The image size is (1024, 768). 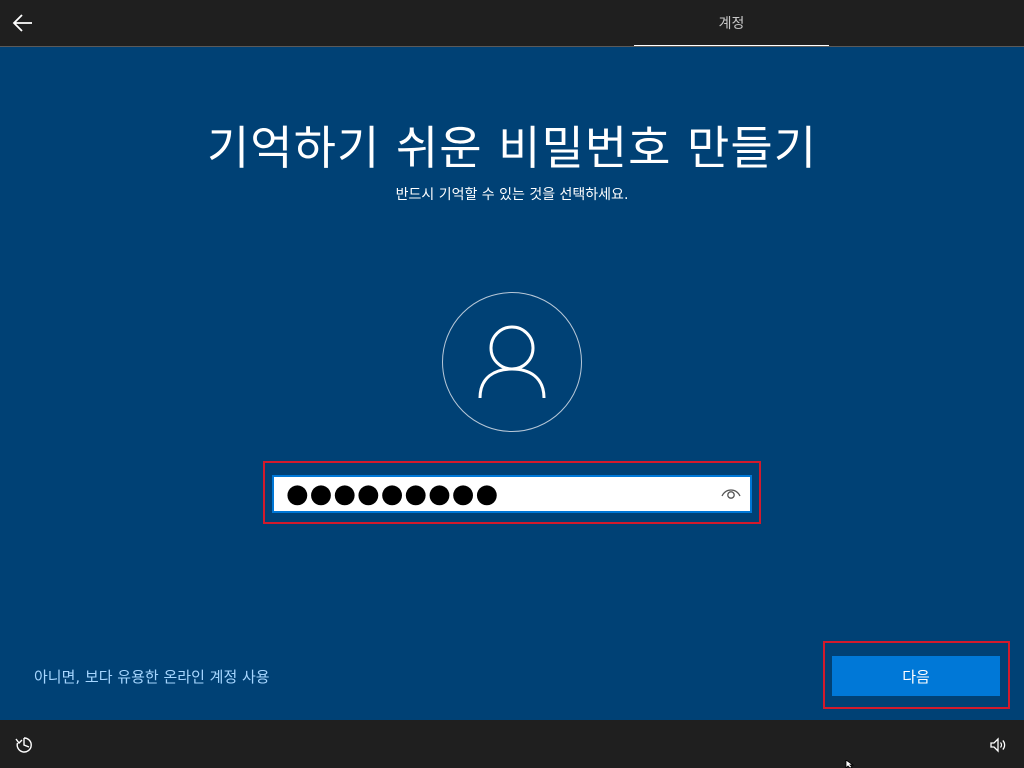 I want to click on volume-icon, so click(x=998, y=745).